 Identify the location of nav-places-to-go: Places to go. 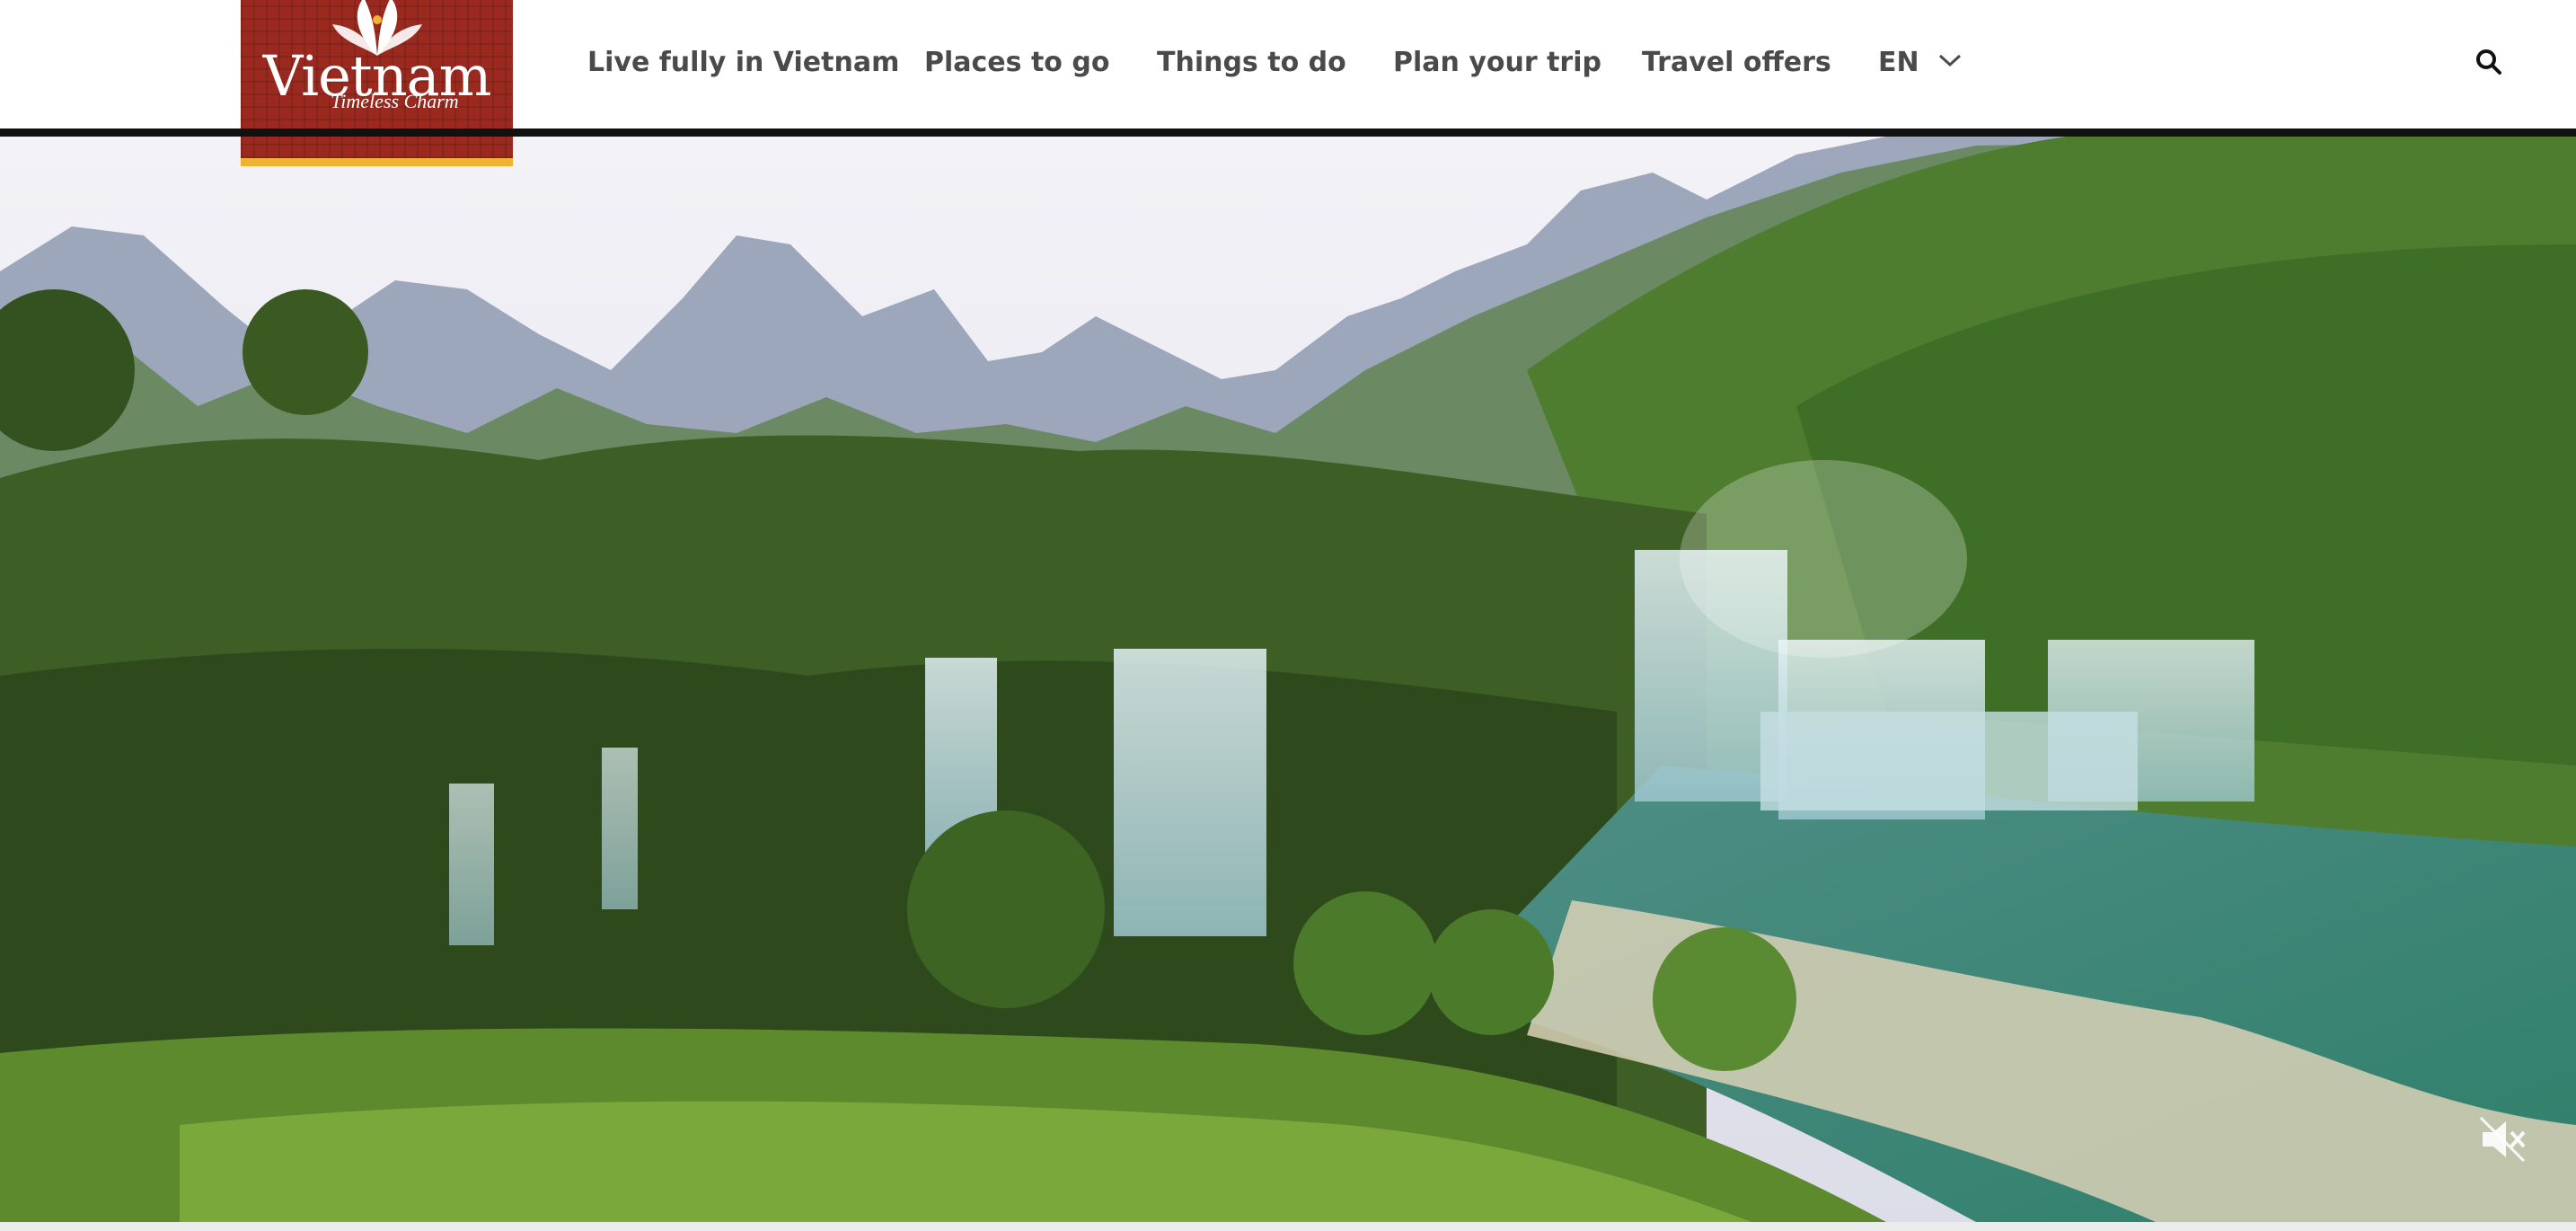
(1016, 62).